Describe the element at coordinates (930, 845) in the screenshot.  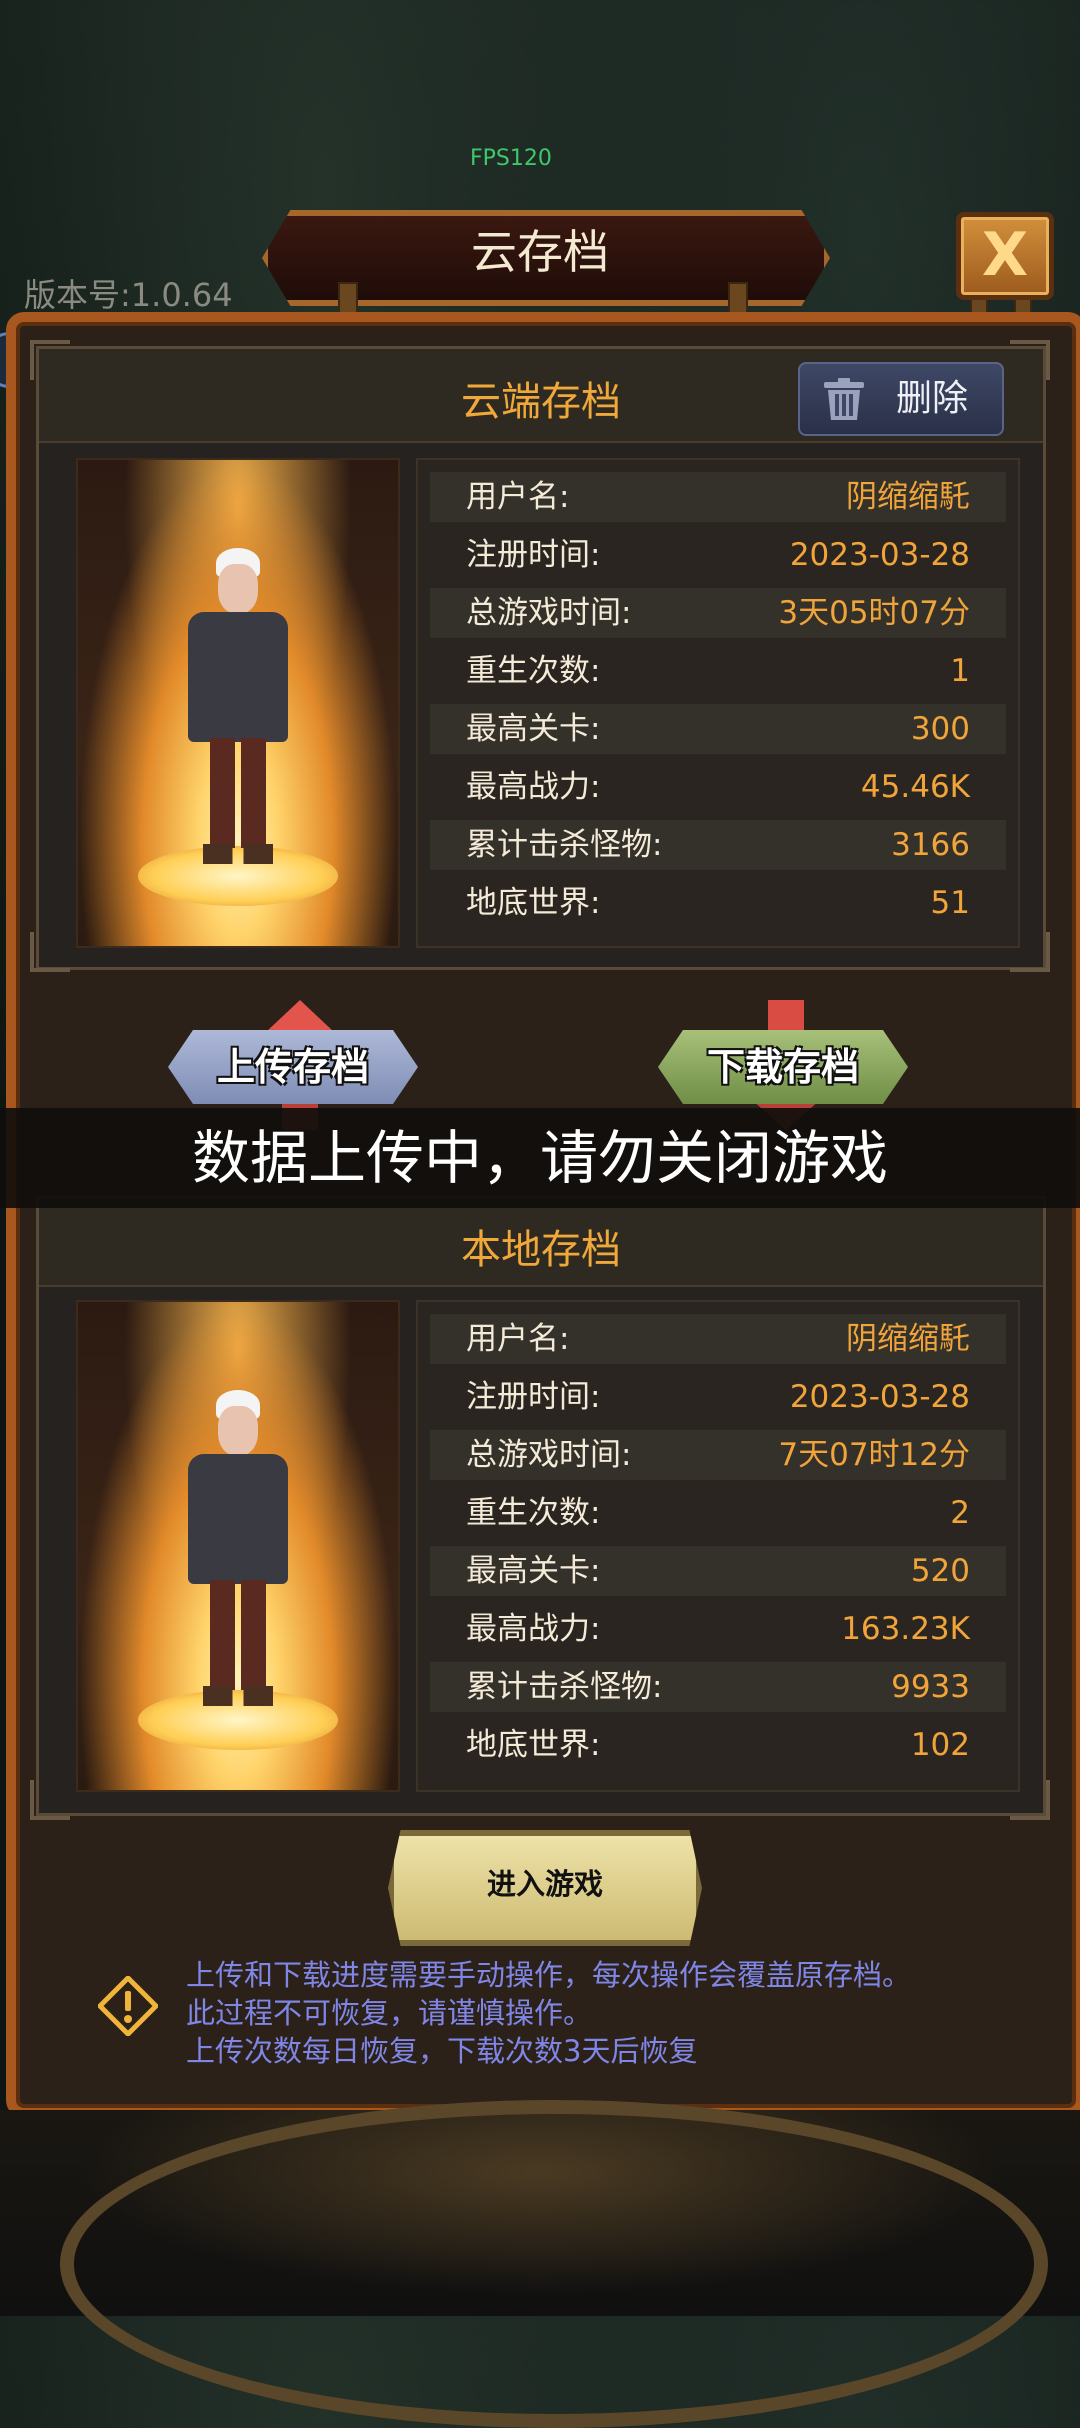
I see `row-value: 3166` at that location.